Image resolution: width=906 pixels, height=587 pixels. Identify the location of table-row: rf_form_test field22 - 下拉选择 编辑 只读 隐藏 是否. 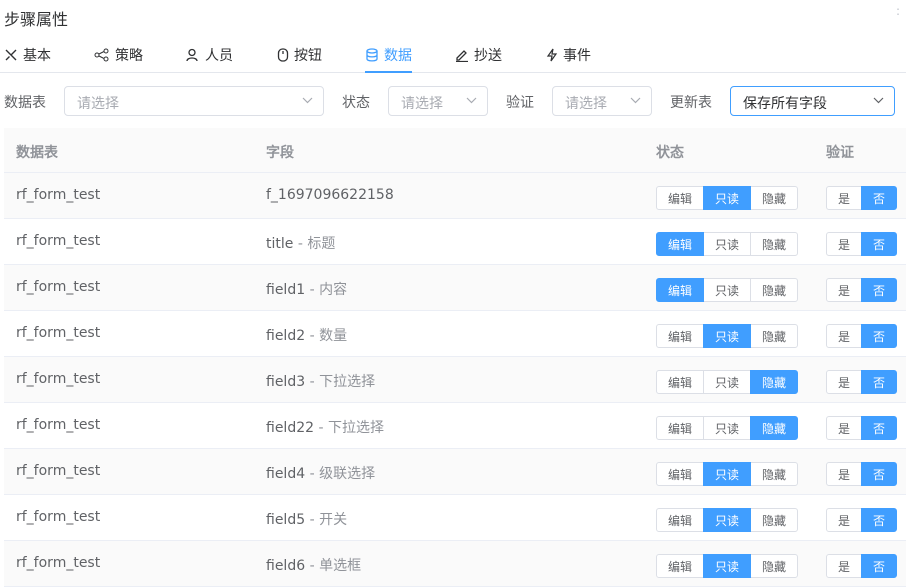
(455, 426).